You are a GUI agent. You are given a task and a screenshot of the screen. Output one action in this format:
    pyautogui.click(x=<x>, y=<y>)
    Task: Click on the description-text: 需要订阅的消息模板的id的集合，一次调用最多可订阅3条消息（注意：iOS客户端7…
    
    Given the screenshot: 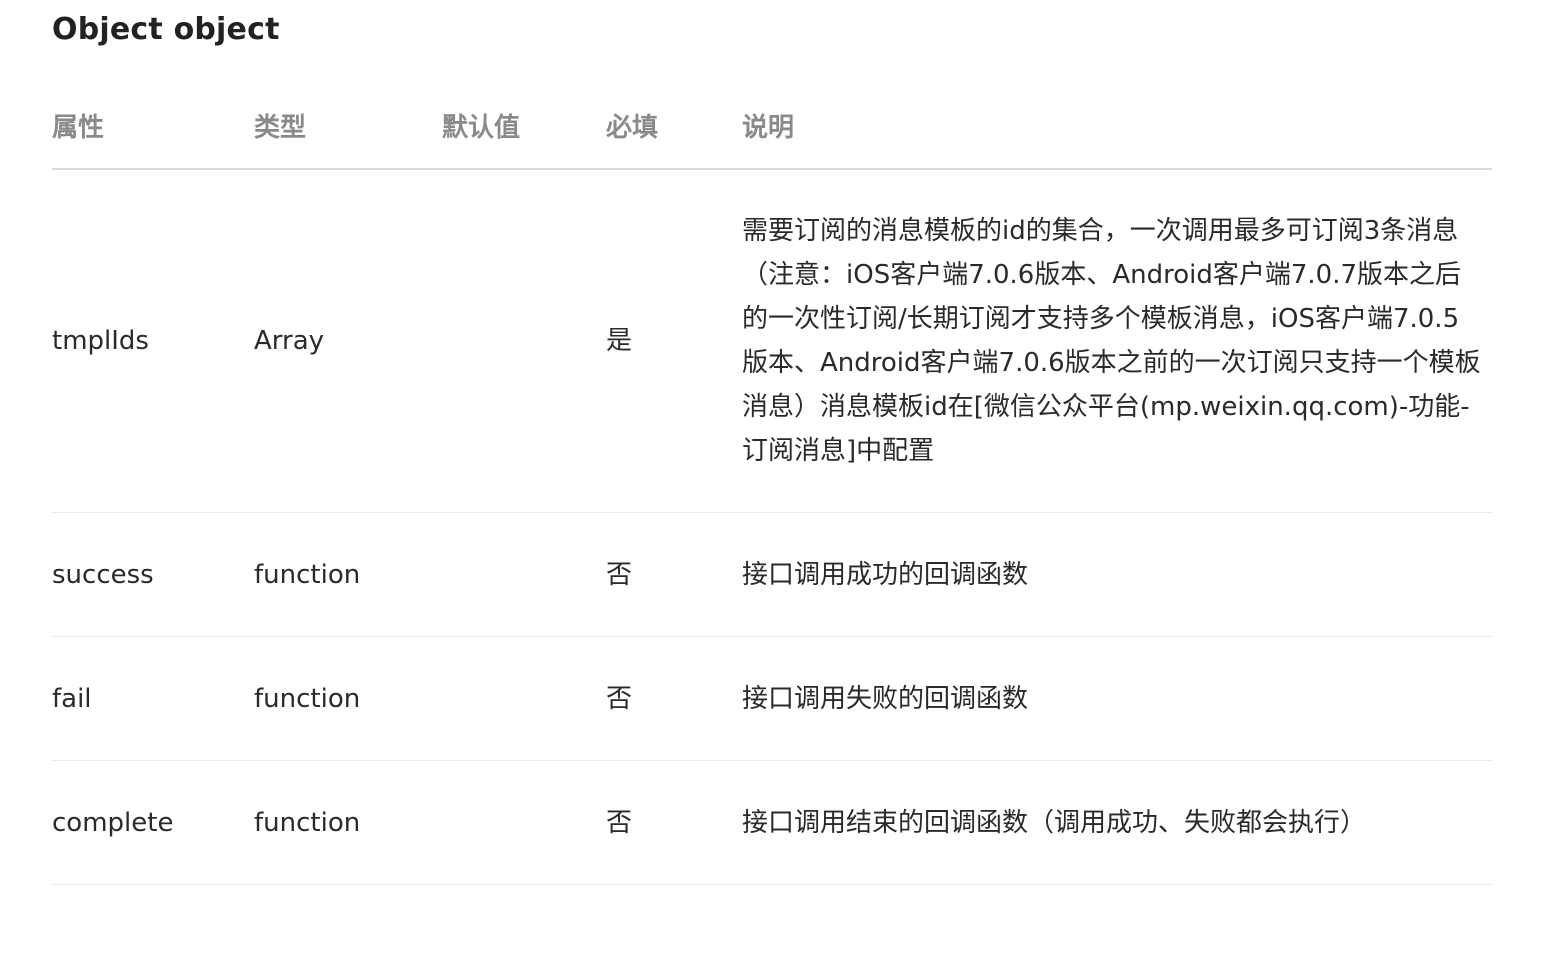 What is the action you would take?
    pyautogui.click(x=1111, y=341)
    